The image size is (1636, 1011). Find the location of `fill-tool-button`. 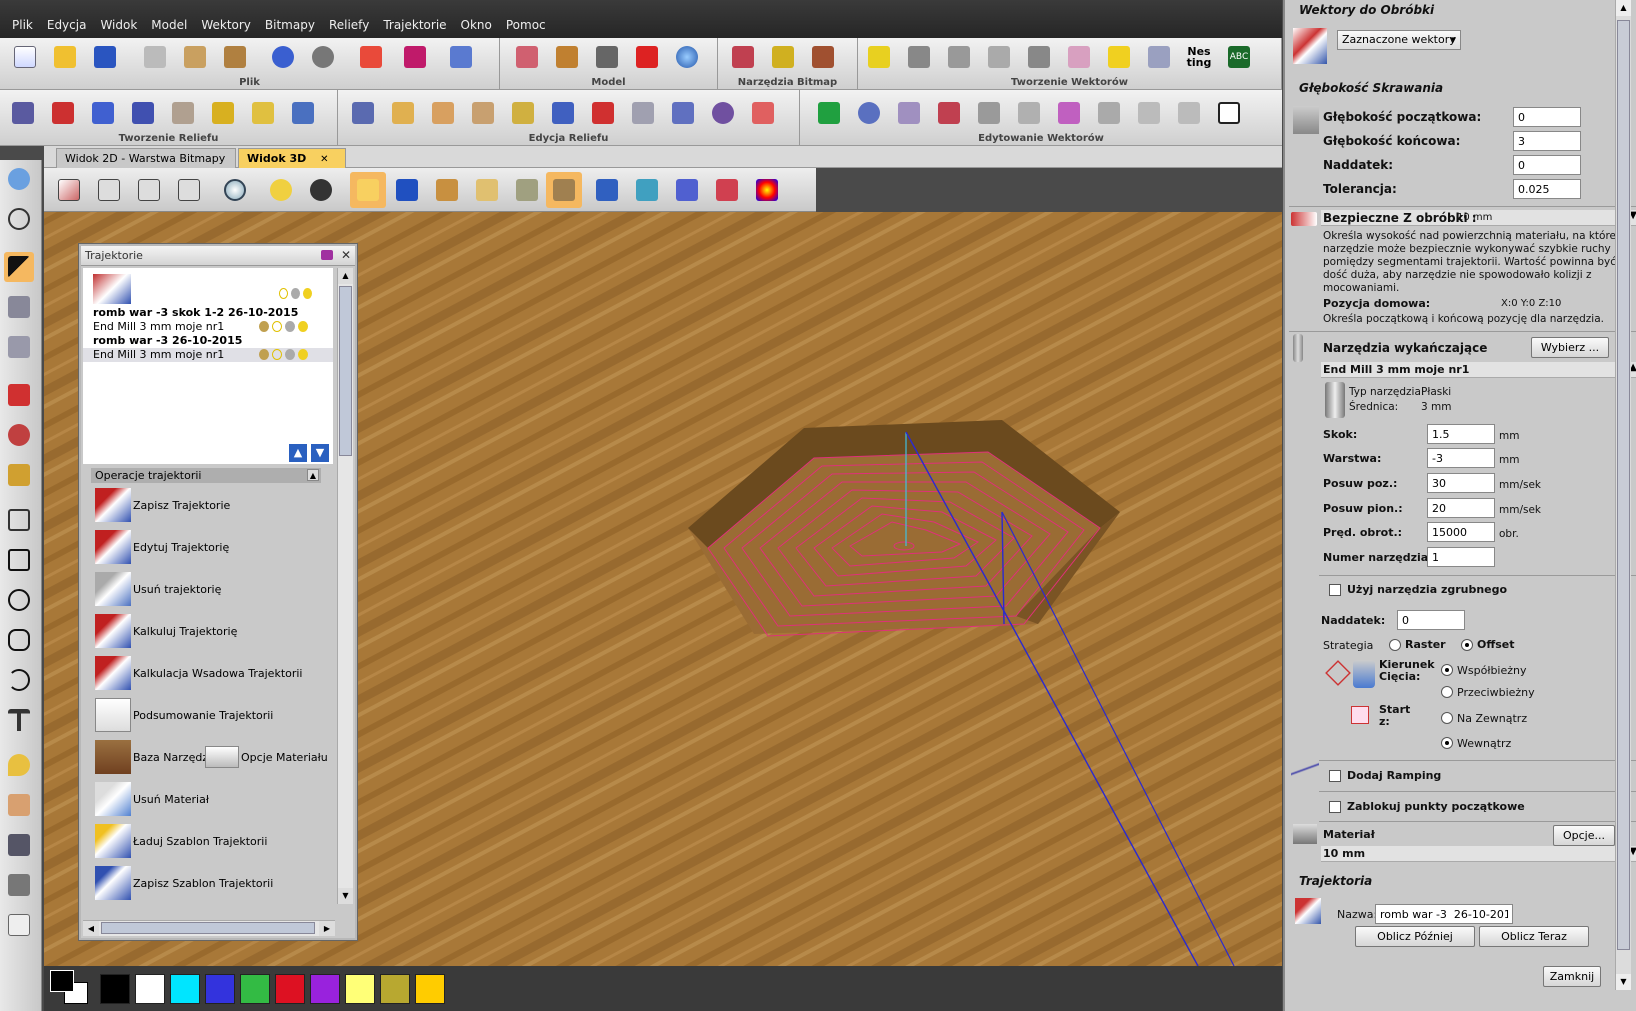

fill-tool-button is located at coordinates (19, 475).